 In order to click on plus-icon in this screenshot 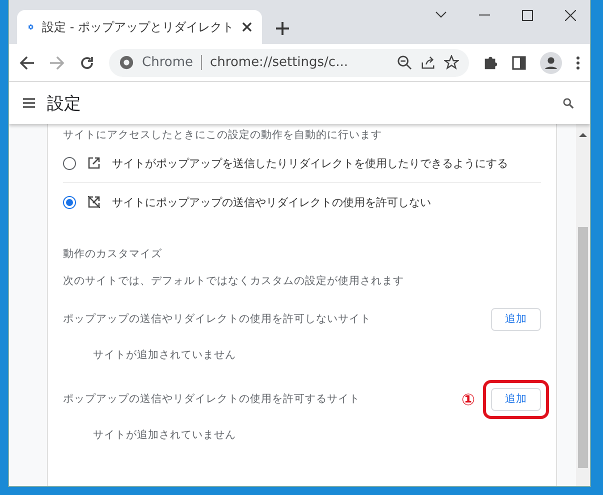, I will do `click(282, 28)`.